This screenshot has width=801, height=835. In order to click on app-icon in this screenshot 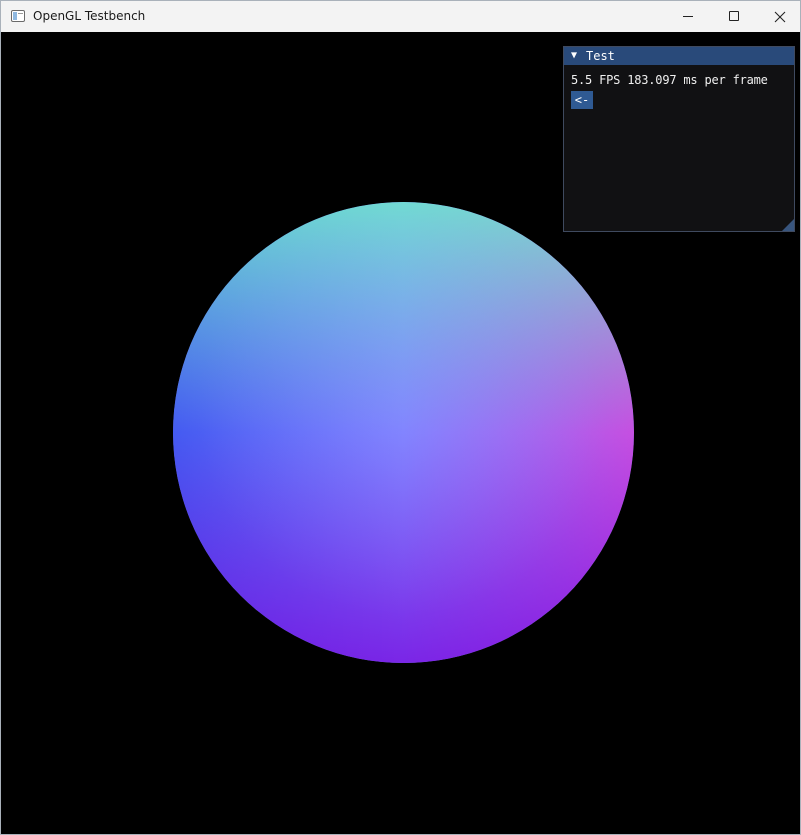, I will do `click(18, 16)`.